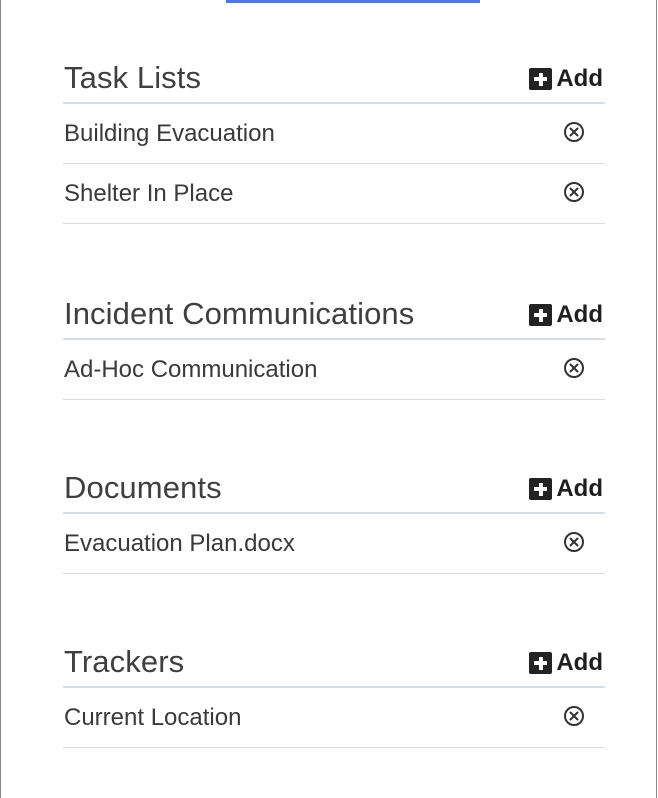 This screenshot has width=658, height=798. I want to click on section-header: Documents Add, so click(334, 488).